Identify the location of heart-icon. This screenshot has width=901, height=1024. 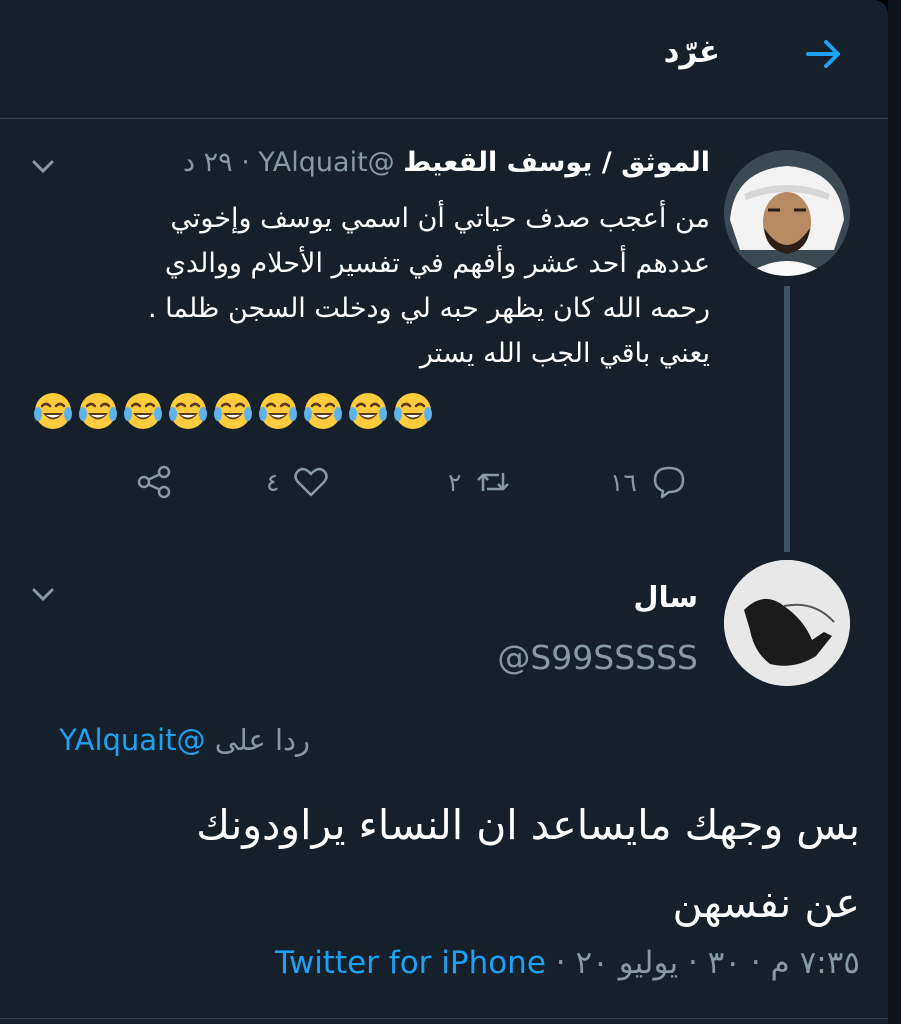
(311, 482).